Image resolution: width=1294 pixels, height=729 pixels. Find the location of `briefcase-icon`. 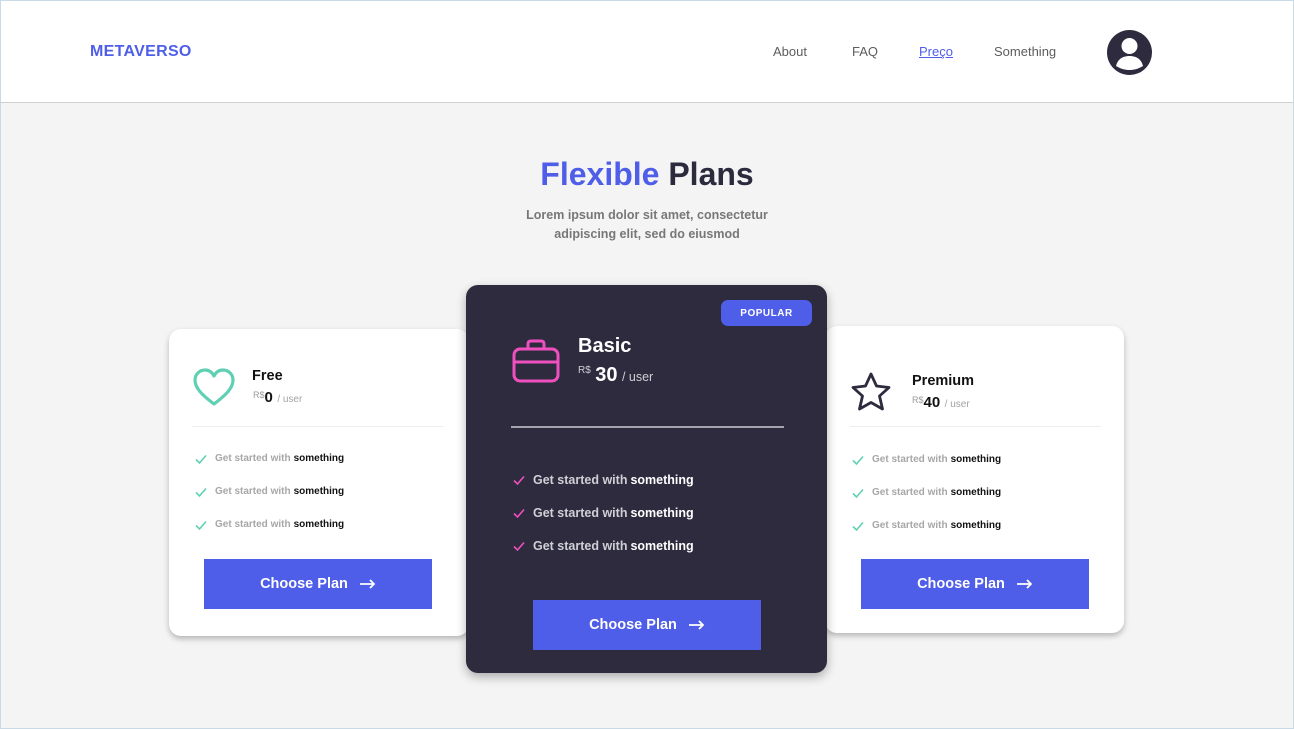

briefcase-icon is located at coordinates (536, 361).